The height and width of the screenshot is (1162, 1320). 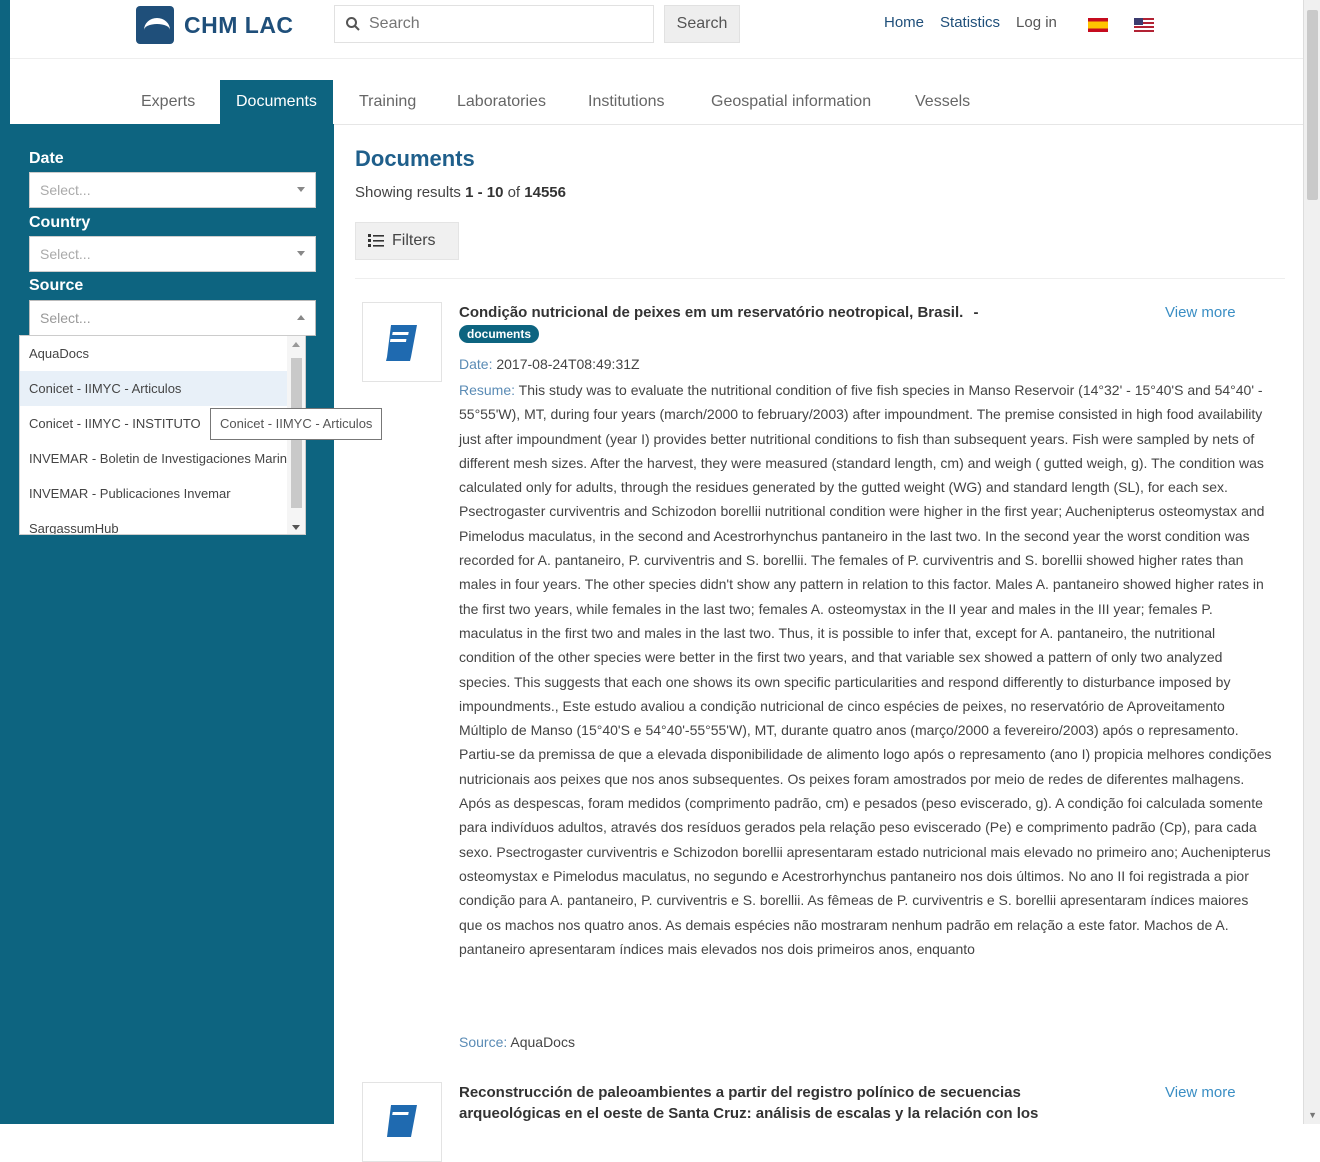 What do you see at coordinates (60, 222) in the screenshot?
I see `country-filter-label: Country` at bounding box center [60, 222].